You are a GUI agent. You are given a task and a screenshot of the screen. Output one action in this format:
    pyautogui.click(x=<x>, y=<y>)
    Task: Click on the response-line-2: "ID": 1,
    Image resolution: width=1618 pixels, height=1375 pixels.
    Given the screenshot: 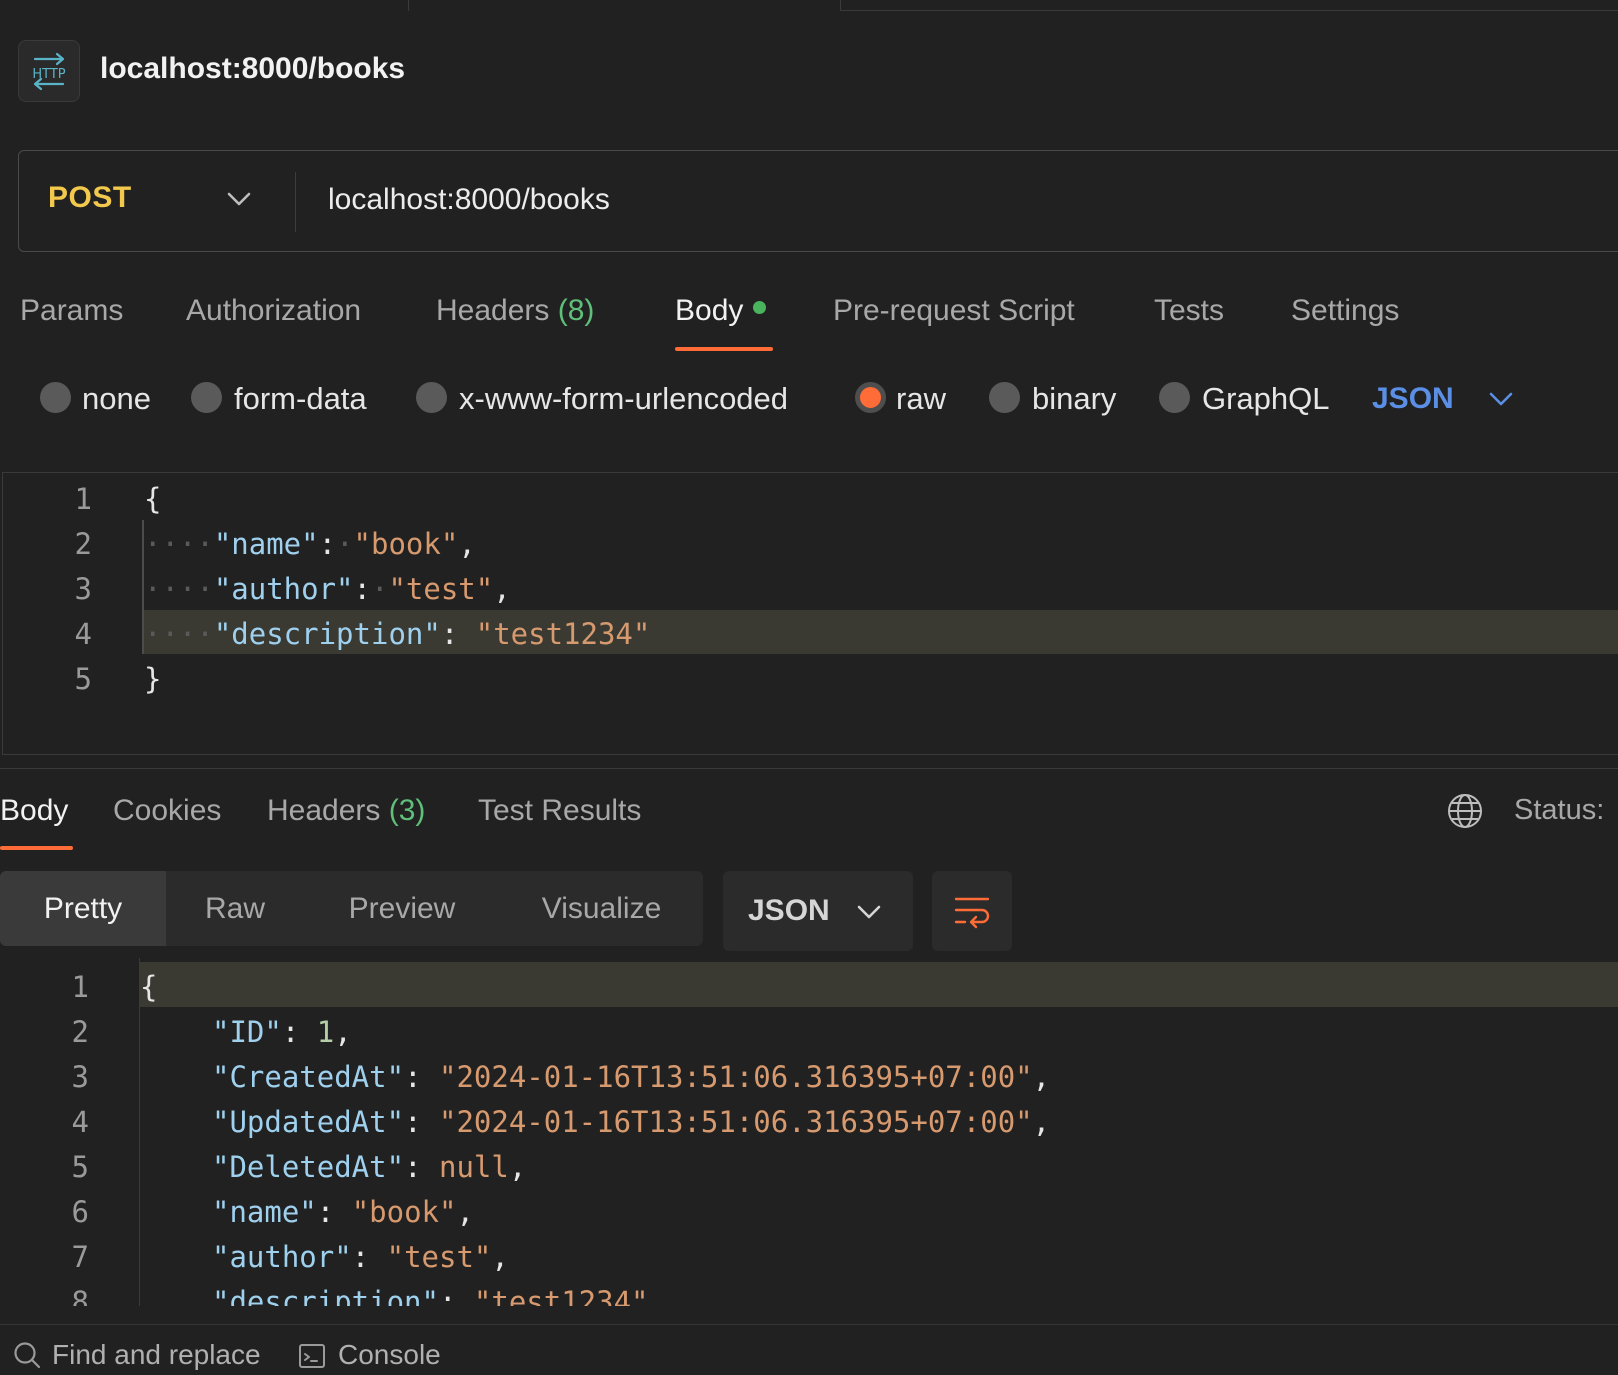 What is the action you would take?
    pyautogui.click(x=282, y=1032)
    